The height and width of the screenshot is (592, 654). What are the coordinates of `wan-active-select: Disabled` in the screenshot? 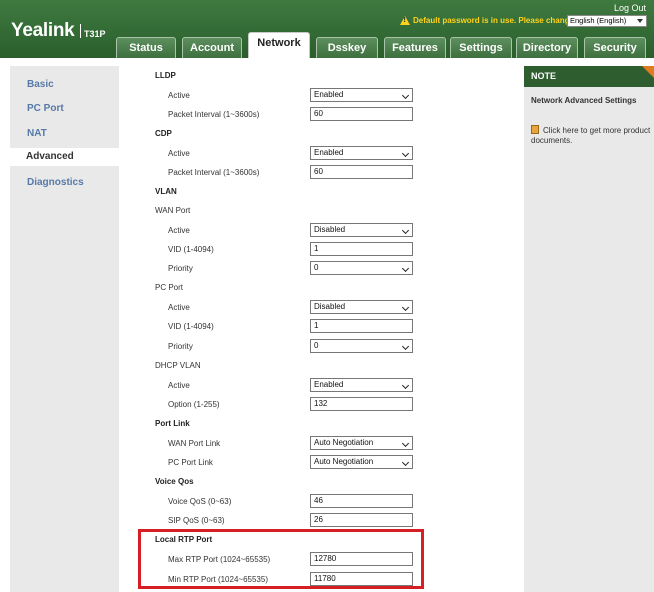 It's located at (361, 230).